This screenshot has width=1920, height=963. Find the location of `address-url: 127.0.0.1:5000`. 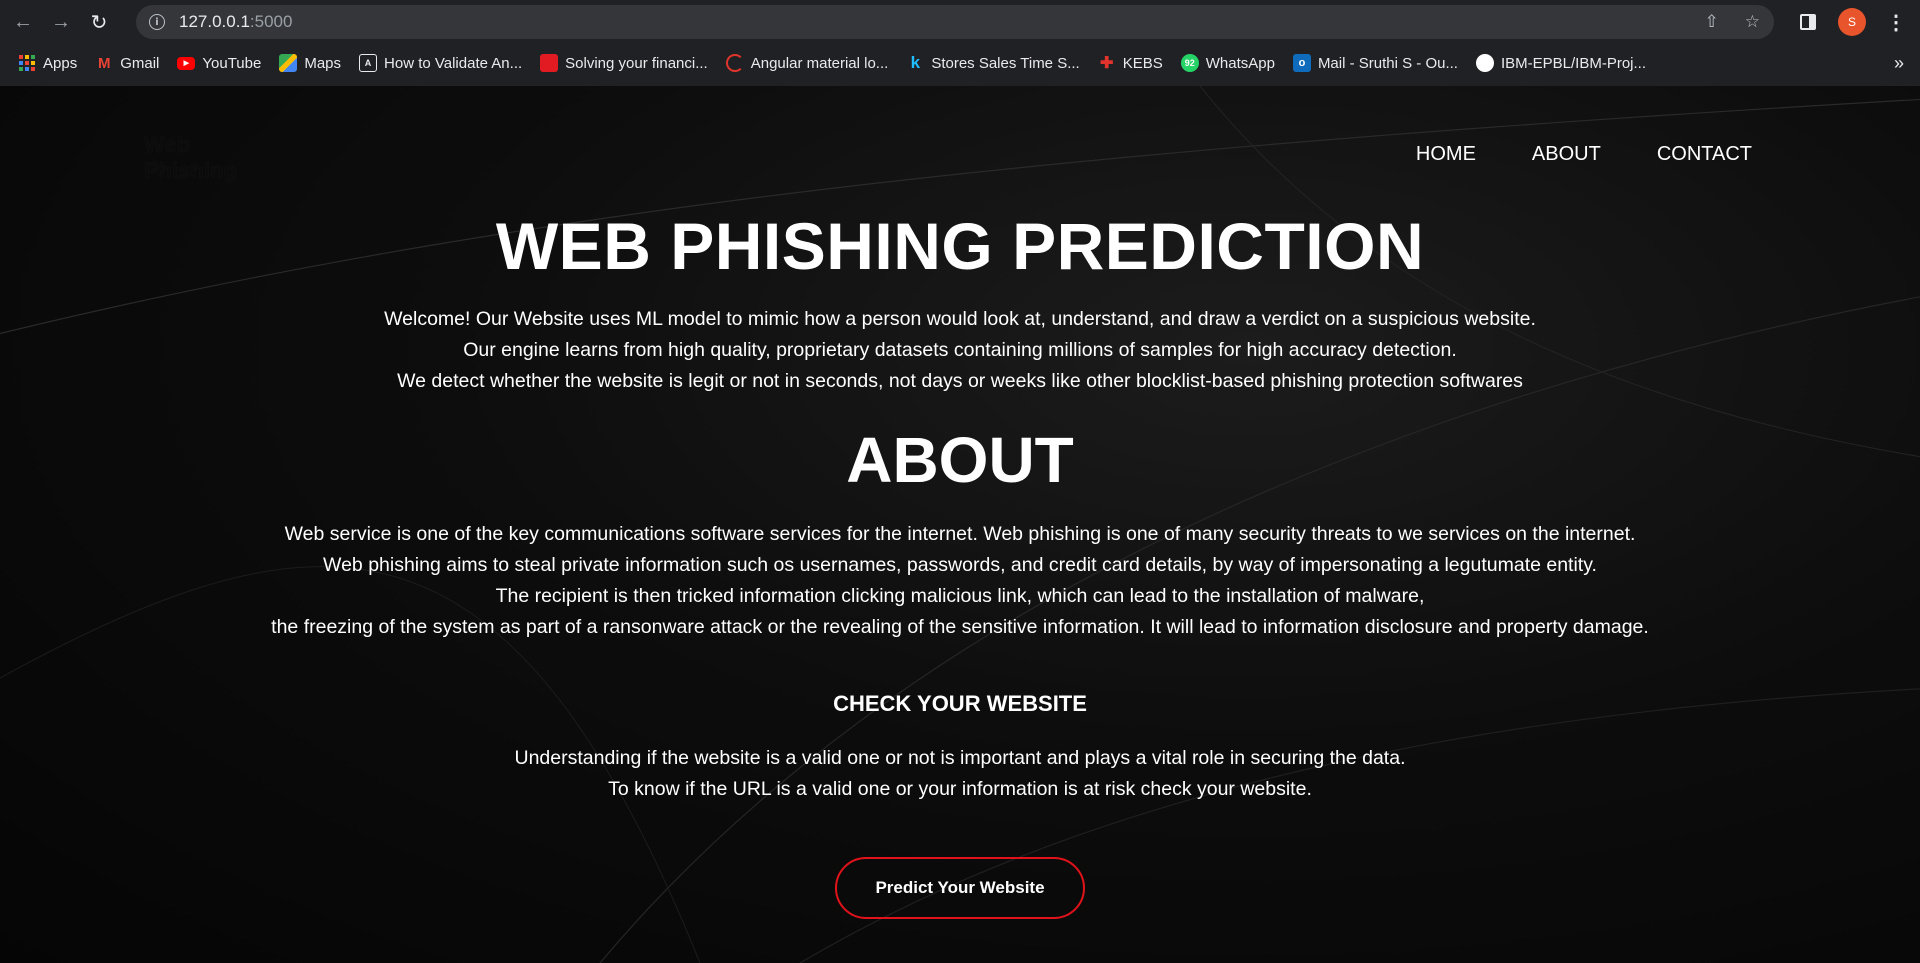

address-url: 127.0.0.1:5000 is located at coordinates (235, 22).